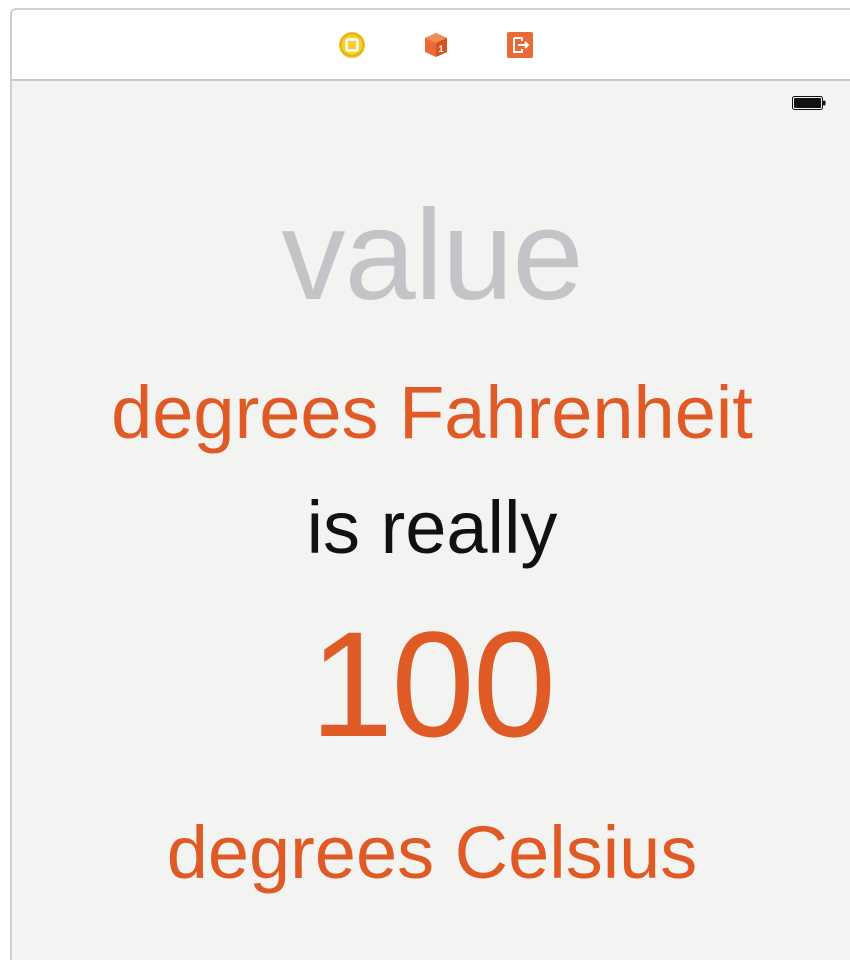  Describe the element at coordinates (432, 684) in the screenshot. I see `celsius-value-label: 100` at that location.